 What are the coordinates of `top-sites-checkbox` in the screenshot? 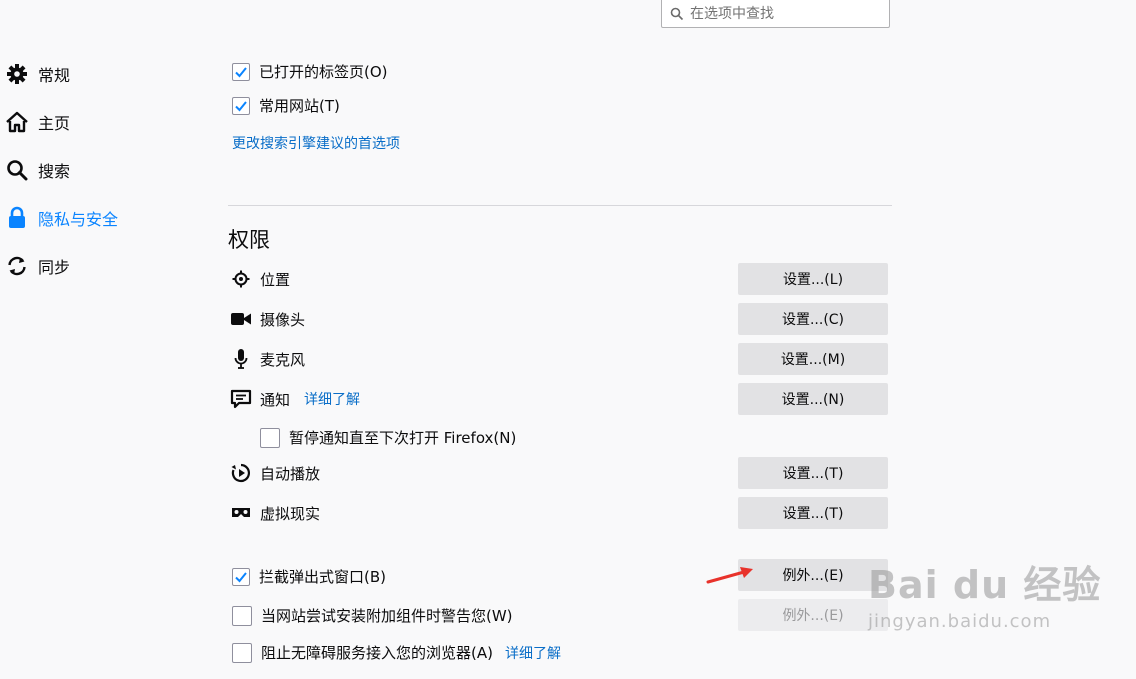 It's located at (241, 105).